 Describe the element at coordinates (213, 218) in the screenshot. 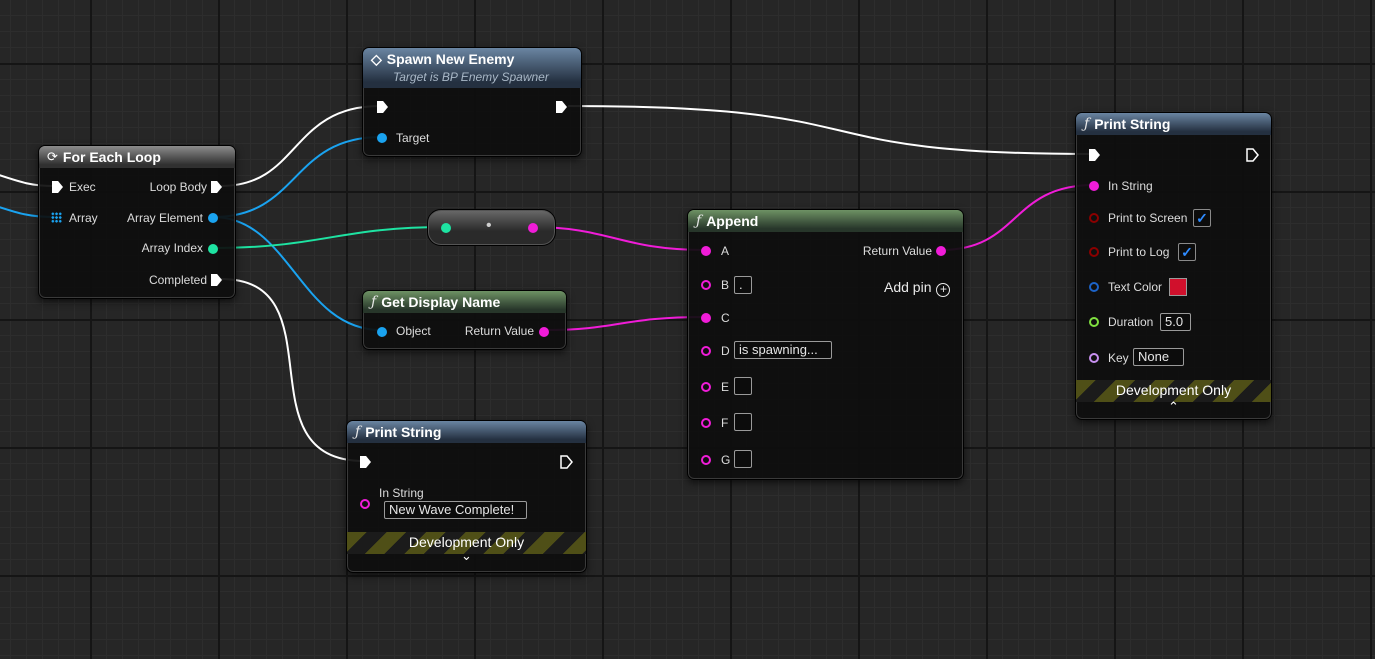

I see `array-element-pin` at that location.